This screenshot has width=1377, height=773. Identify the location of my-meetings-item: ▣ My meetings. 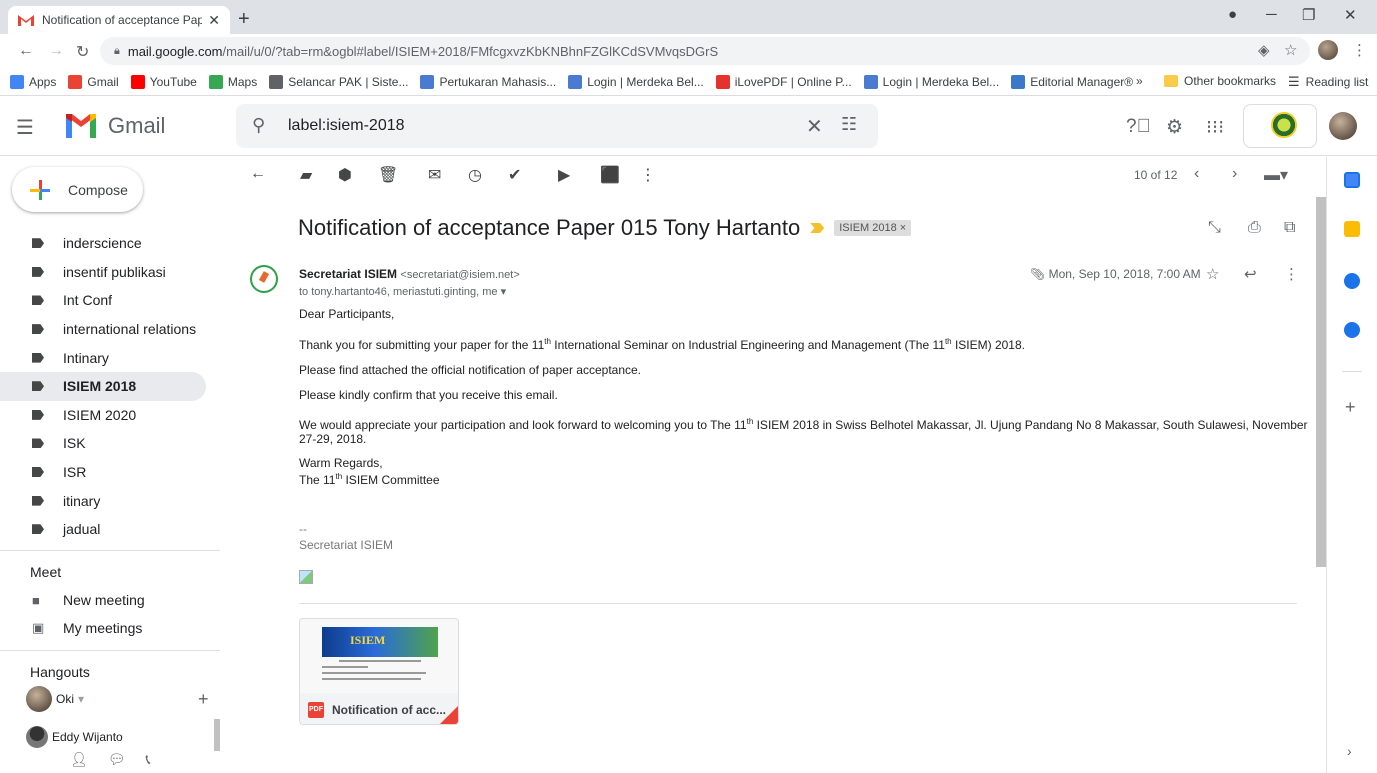
(87, 628).